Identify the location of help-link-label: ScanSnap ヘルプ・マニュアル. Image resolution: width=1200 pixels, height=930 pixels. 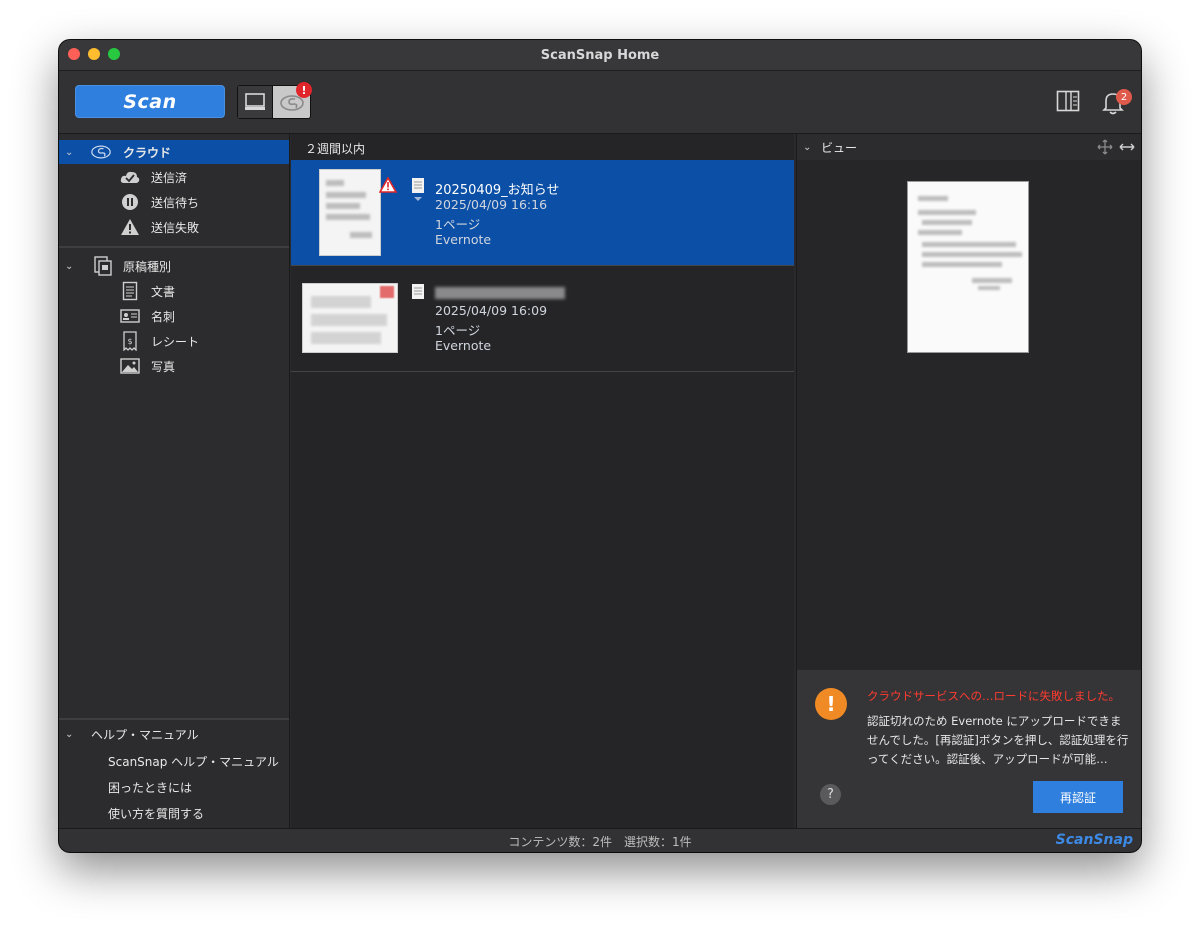
(193, 761).